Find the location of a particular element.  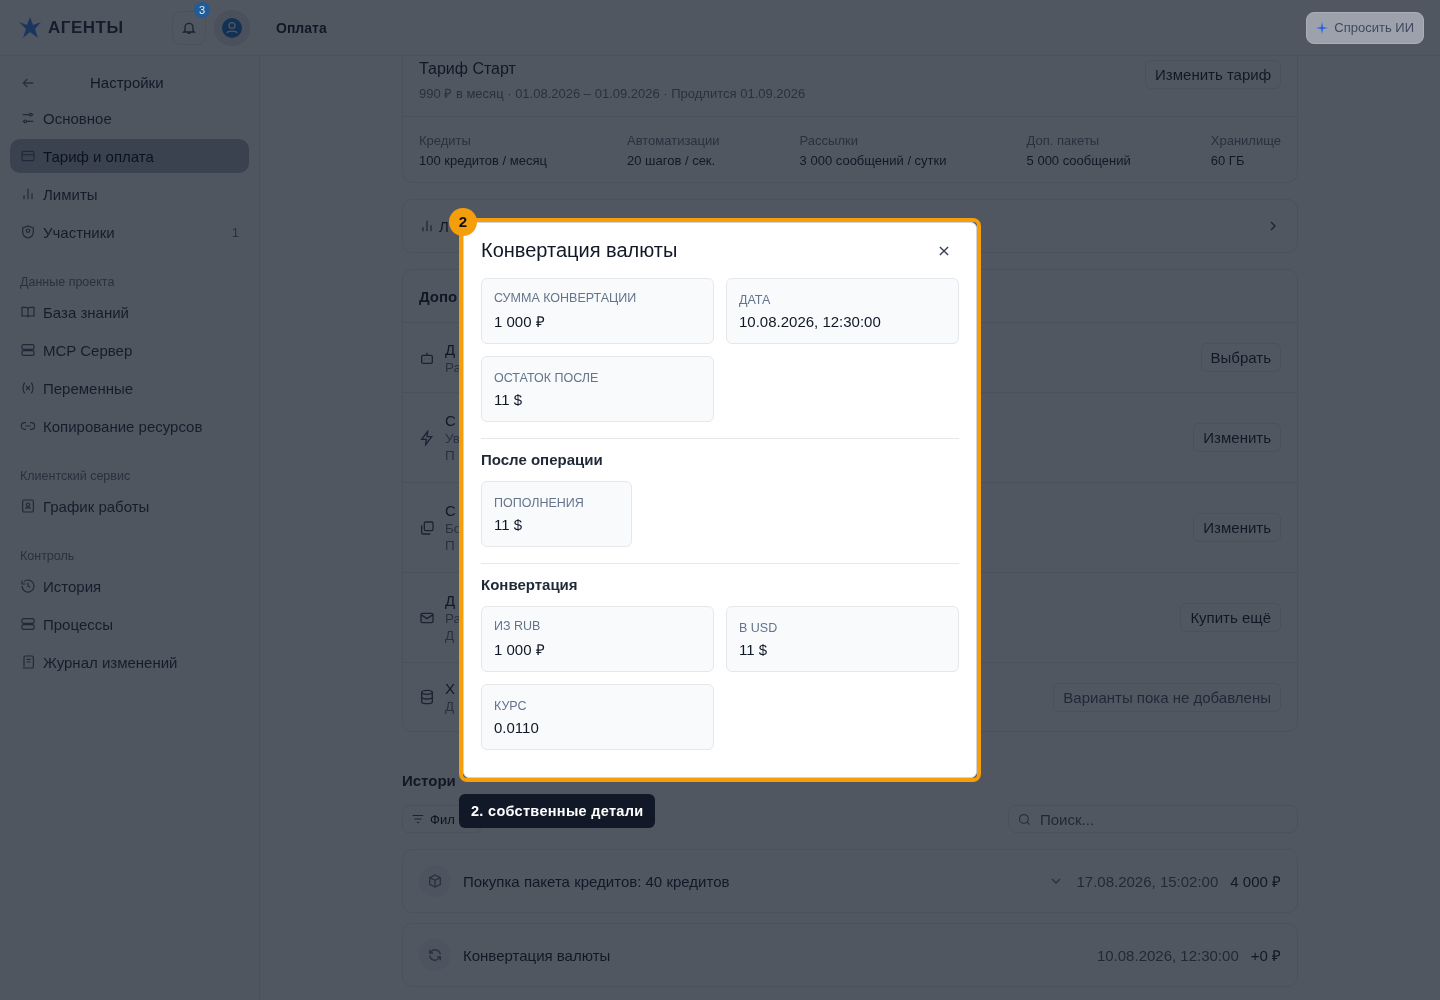

stat-value: 20 шагов / сек. is located at coordinates (672, 160).